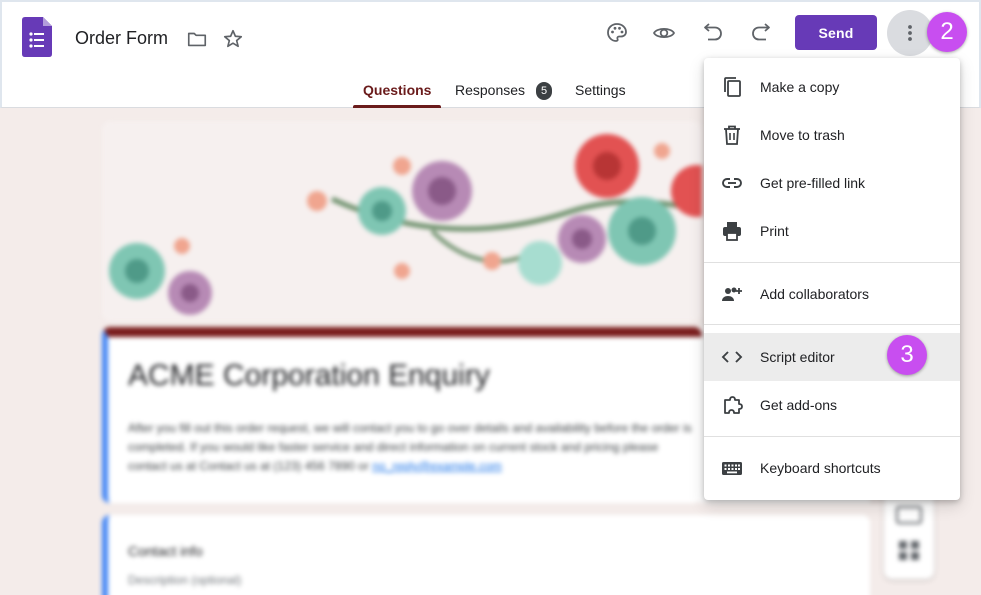  What do you see at coordinates (813, 183) in the screenshot?
I see `menu-item-label: Get pre-filled link` at bounding box center [813, 183].